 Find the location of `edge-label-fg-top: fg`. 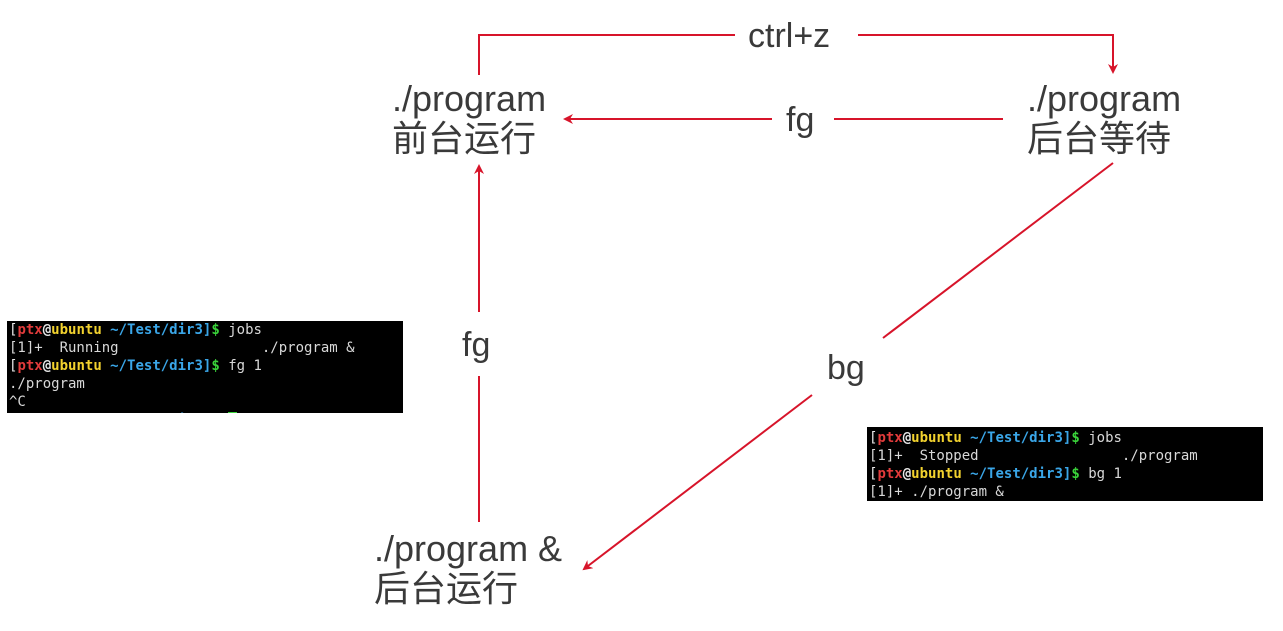

edge-label-fg-top: fg is located at coordinates (800, 120).